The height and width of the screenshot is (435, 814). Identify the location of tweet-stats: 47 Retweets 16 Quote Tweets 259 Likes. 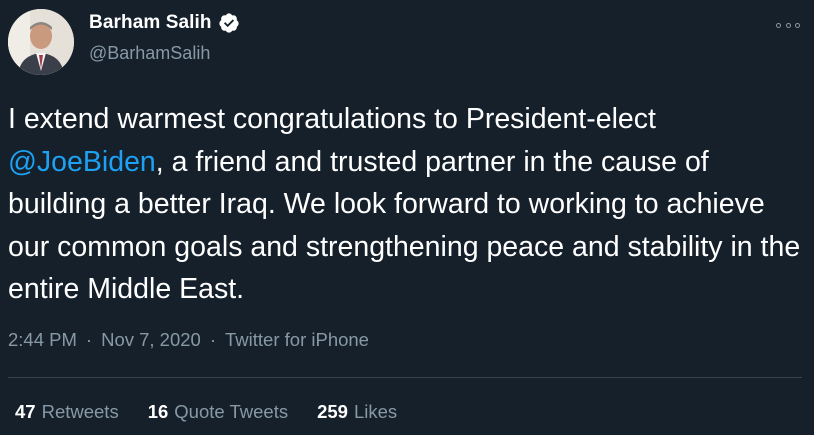
(220, 412).